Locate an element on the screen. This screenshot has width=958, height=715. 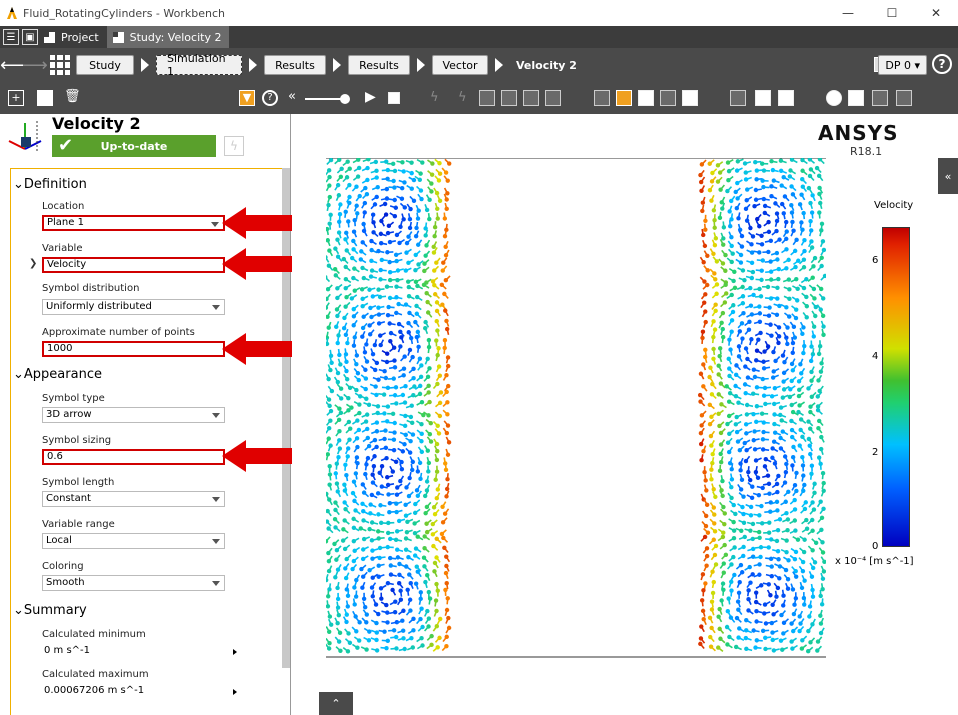
copy-image-icon is located at coordinates (904, 98).